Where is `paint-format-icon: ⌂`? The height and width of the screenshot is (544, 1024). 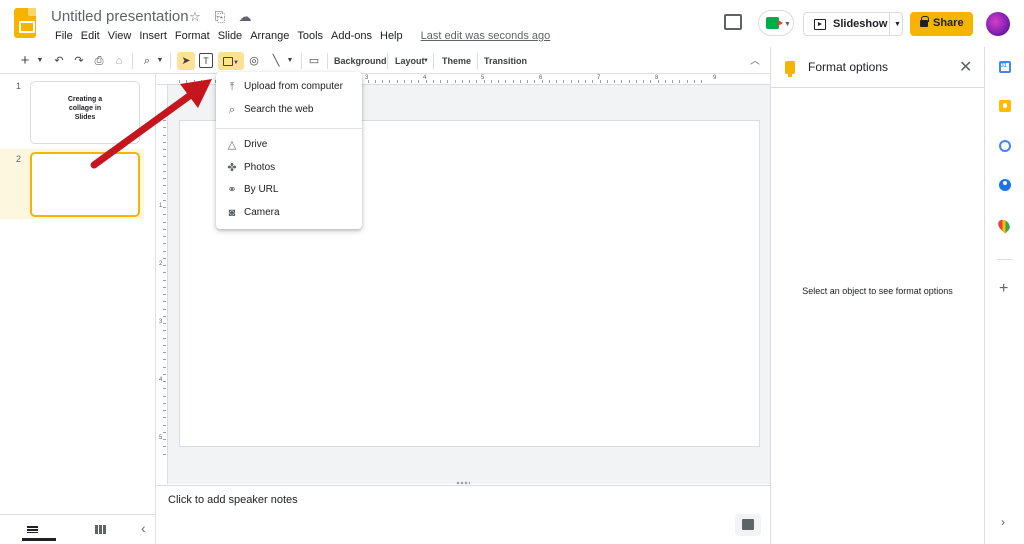 paint-format-icon: ⌂ is located at coordinates (119, 61).